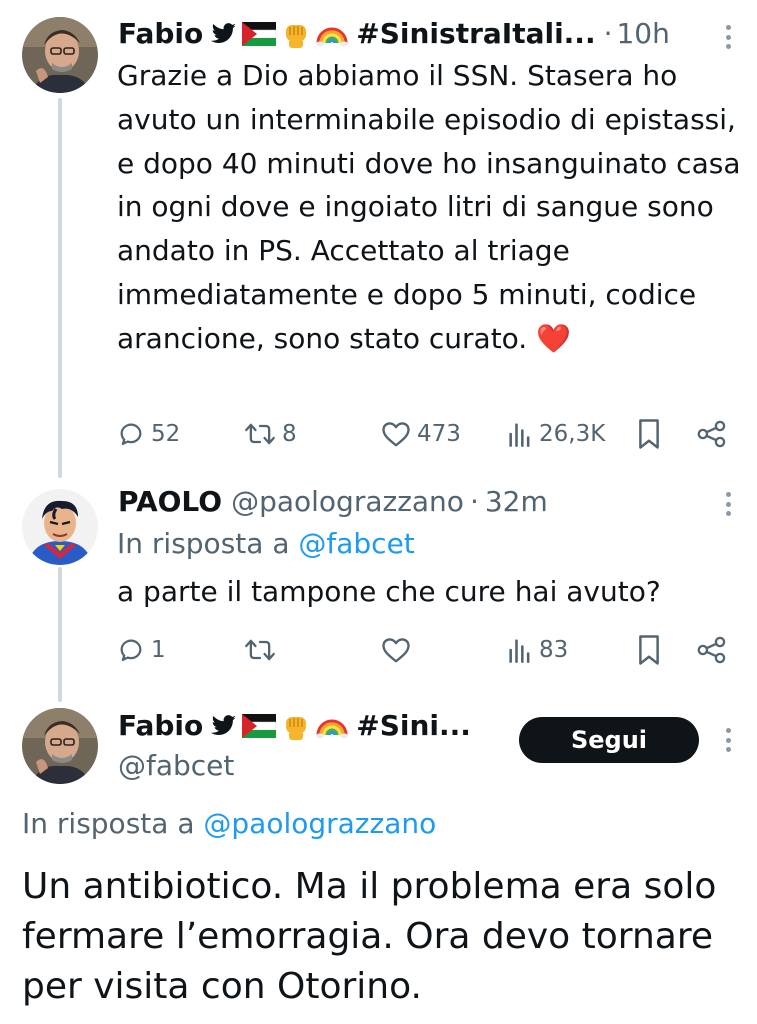 The image size is (757, 1024). I want to click on tweet-actions: 52 8 473 26,3K, so click(432, 434).